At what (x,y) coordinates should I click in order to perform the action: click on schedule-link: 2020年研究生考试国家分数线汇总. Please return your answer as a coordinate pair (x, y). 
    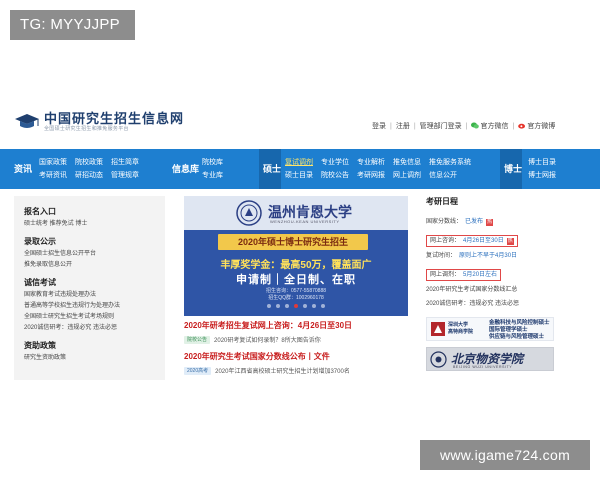
    Looking at the image, I should click on (506, 290).